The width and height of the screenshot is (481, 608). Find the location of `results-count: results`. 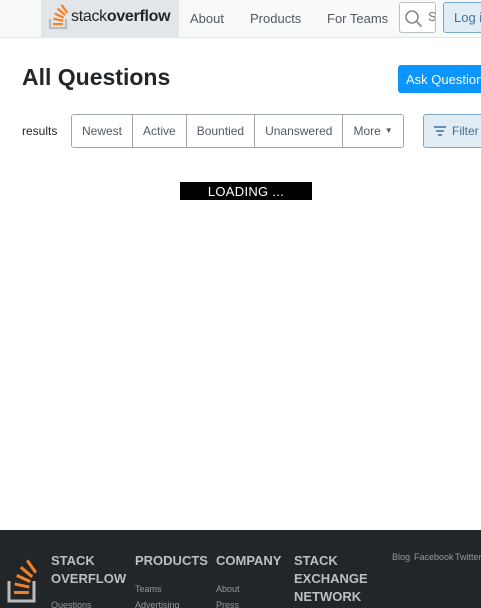

results-count: results is located at coordinates (40, 131).